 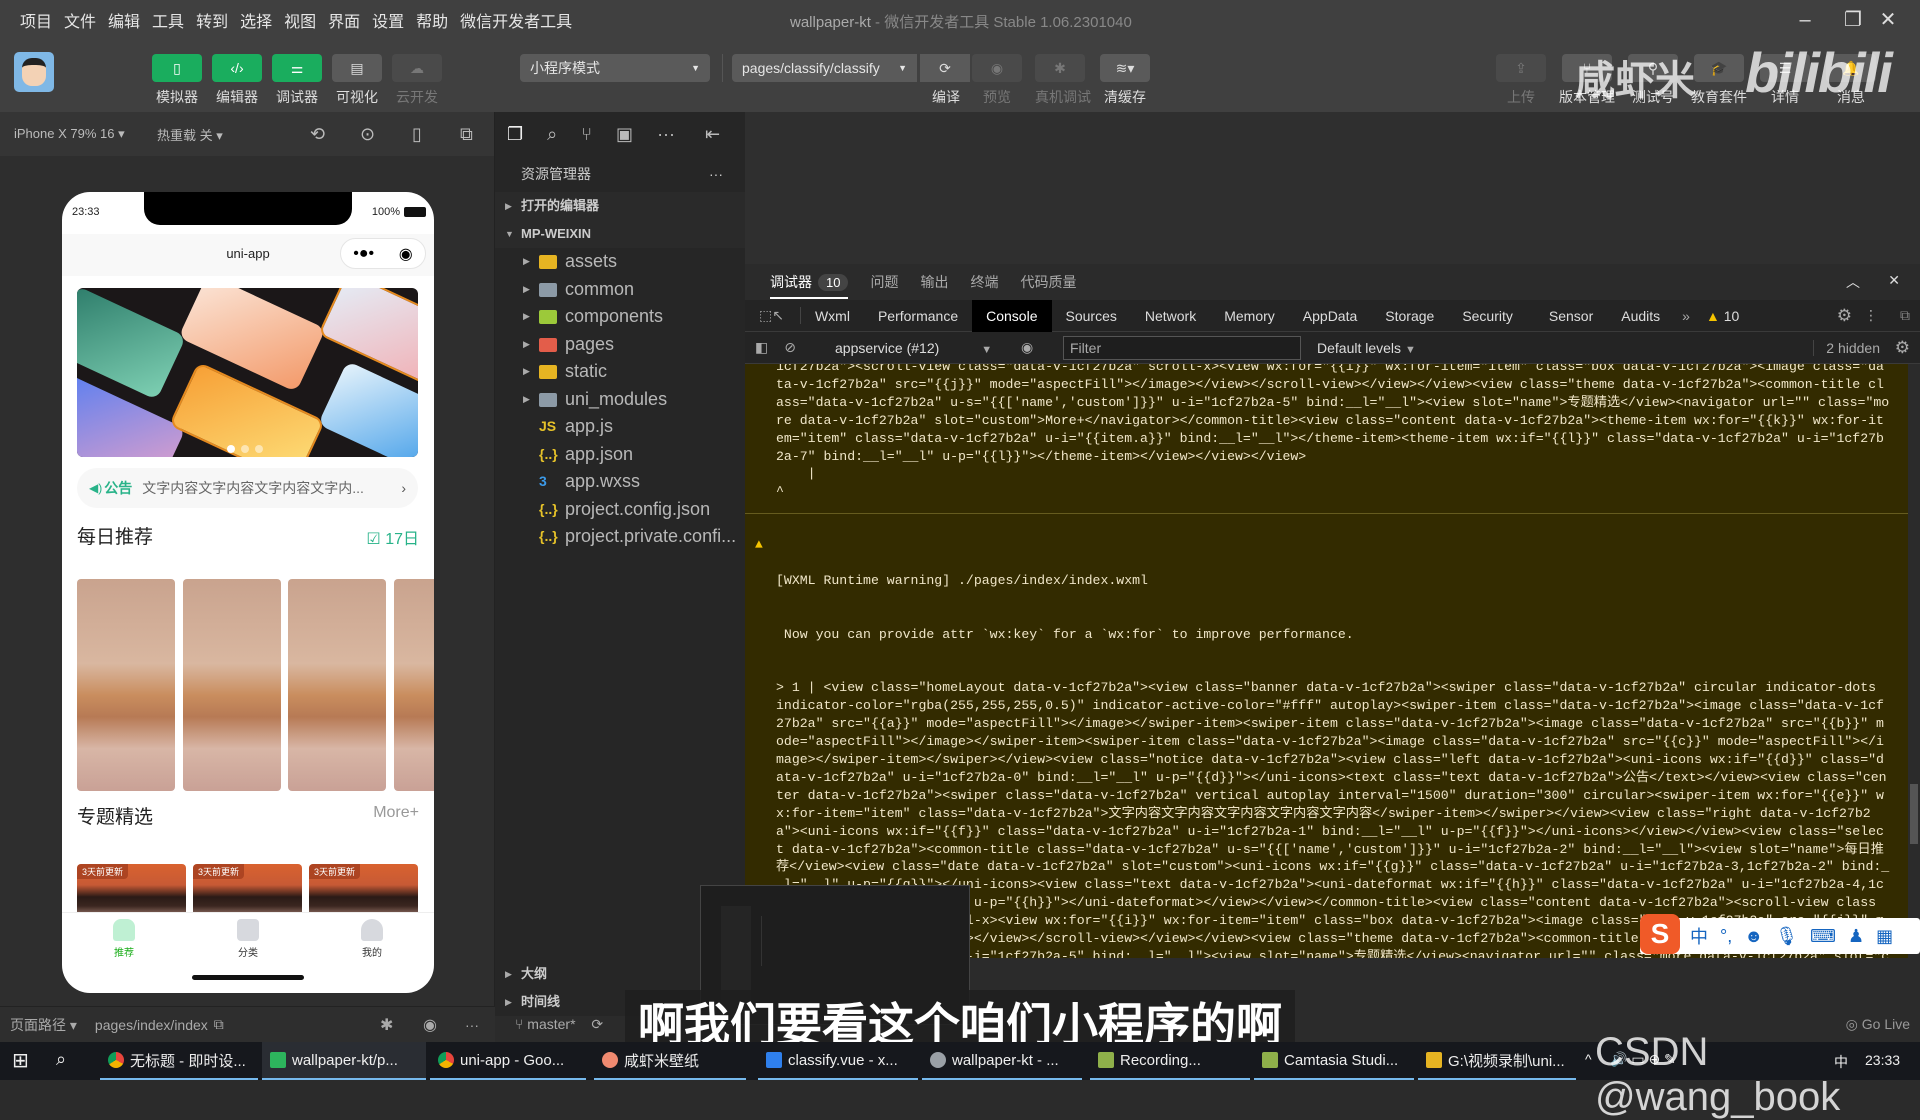 I want to click on tab-category: 分类, so click(x=248, y=938).